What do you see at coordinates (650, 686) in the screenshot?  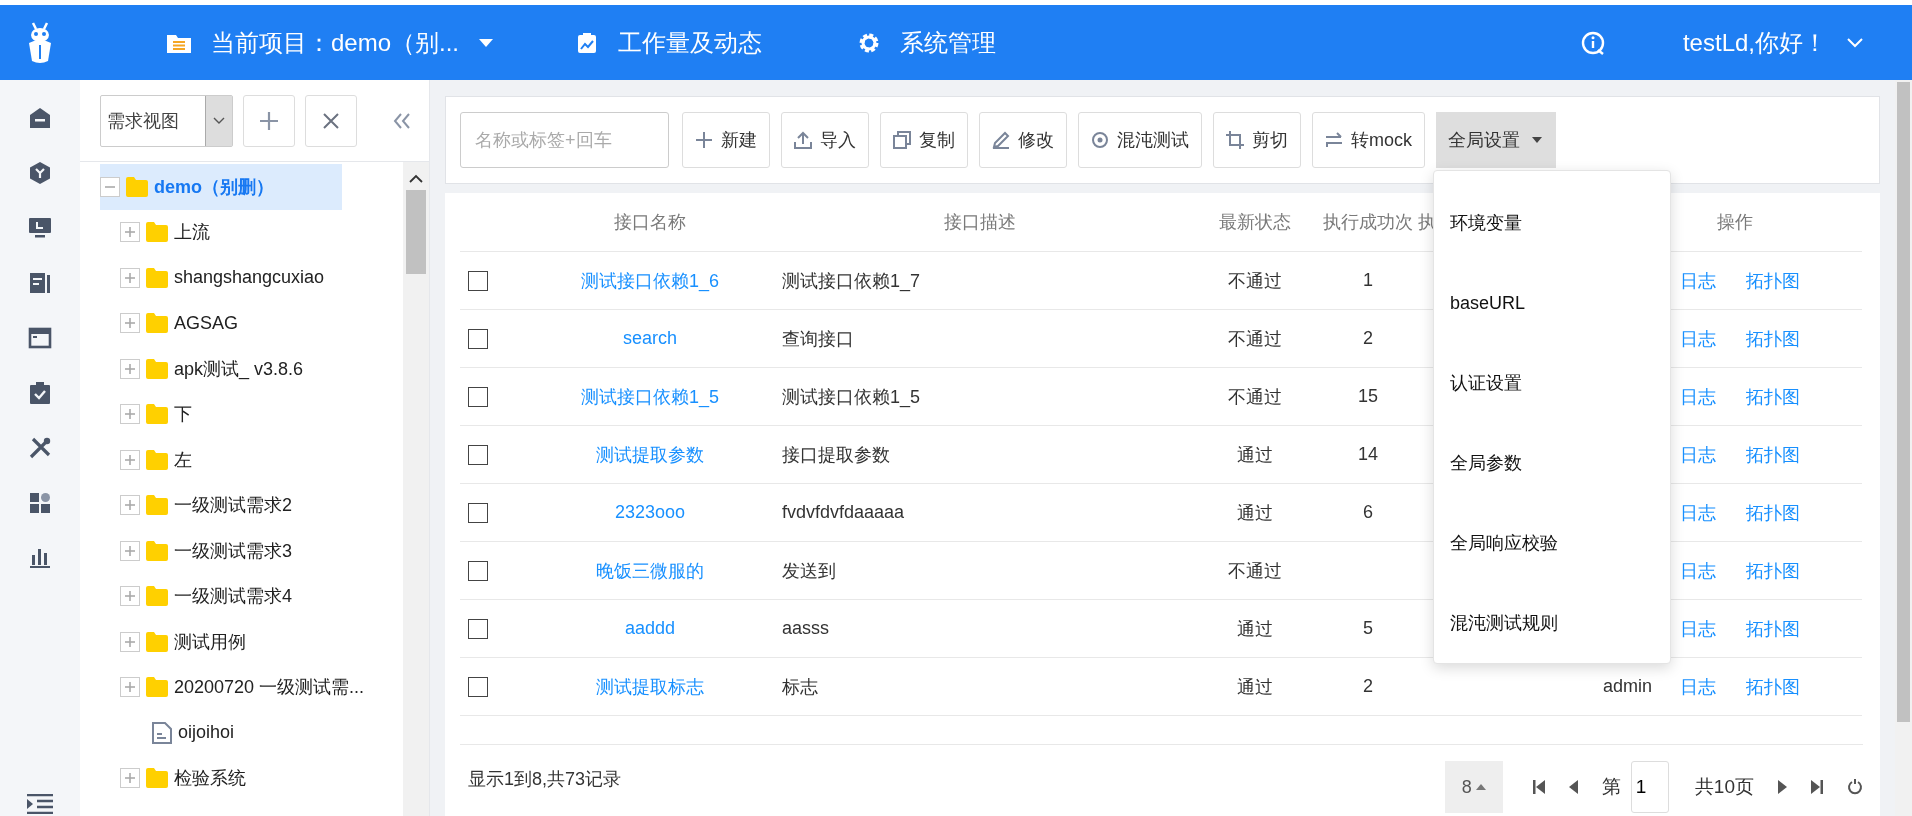 I see `api-name-link: 测试提取标志` at bounding box center [650, 686].